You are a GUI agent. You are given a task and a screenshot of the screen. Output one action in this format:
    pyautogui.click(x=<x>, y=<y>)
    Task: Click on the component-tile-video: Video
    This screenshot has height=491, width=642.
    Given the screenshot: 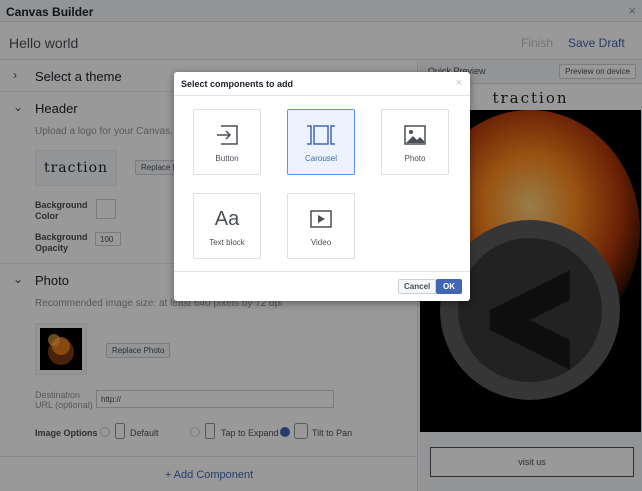 What is the action you would take?
    pyautogui.click(x=321, y=226)
    